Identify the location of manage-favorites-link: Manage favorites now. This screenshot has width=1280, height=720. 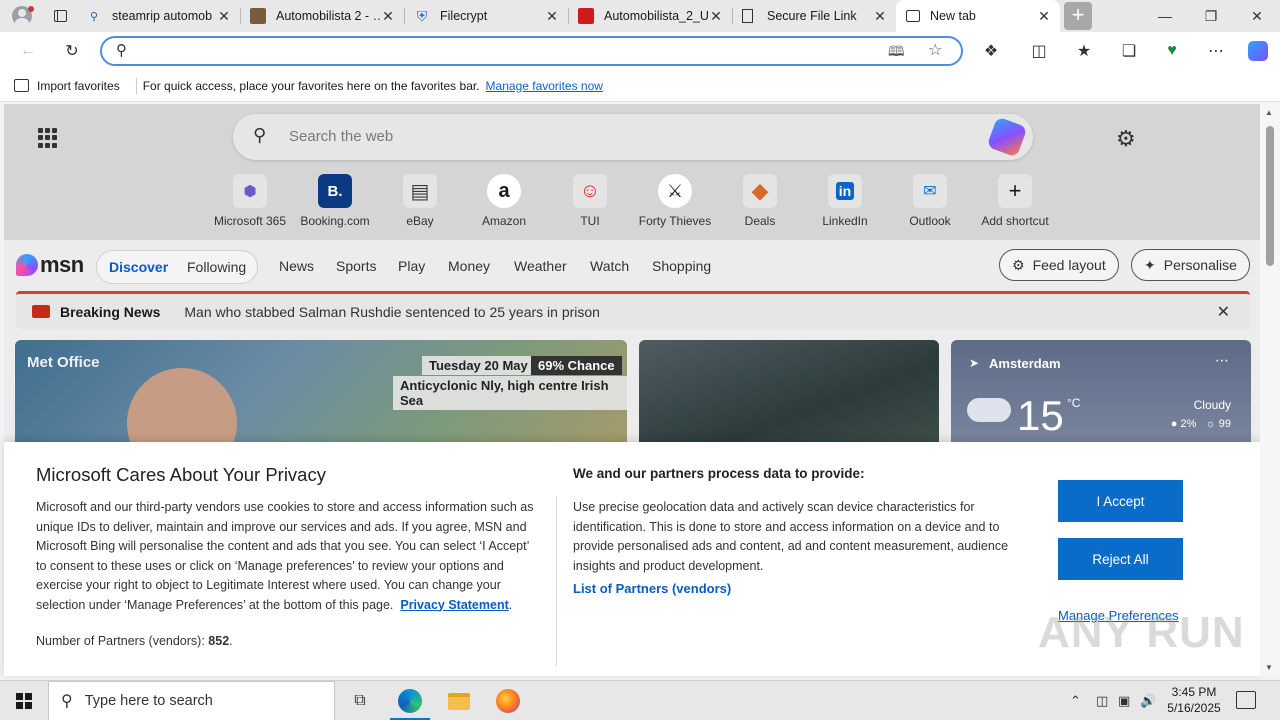
(544, 86).